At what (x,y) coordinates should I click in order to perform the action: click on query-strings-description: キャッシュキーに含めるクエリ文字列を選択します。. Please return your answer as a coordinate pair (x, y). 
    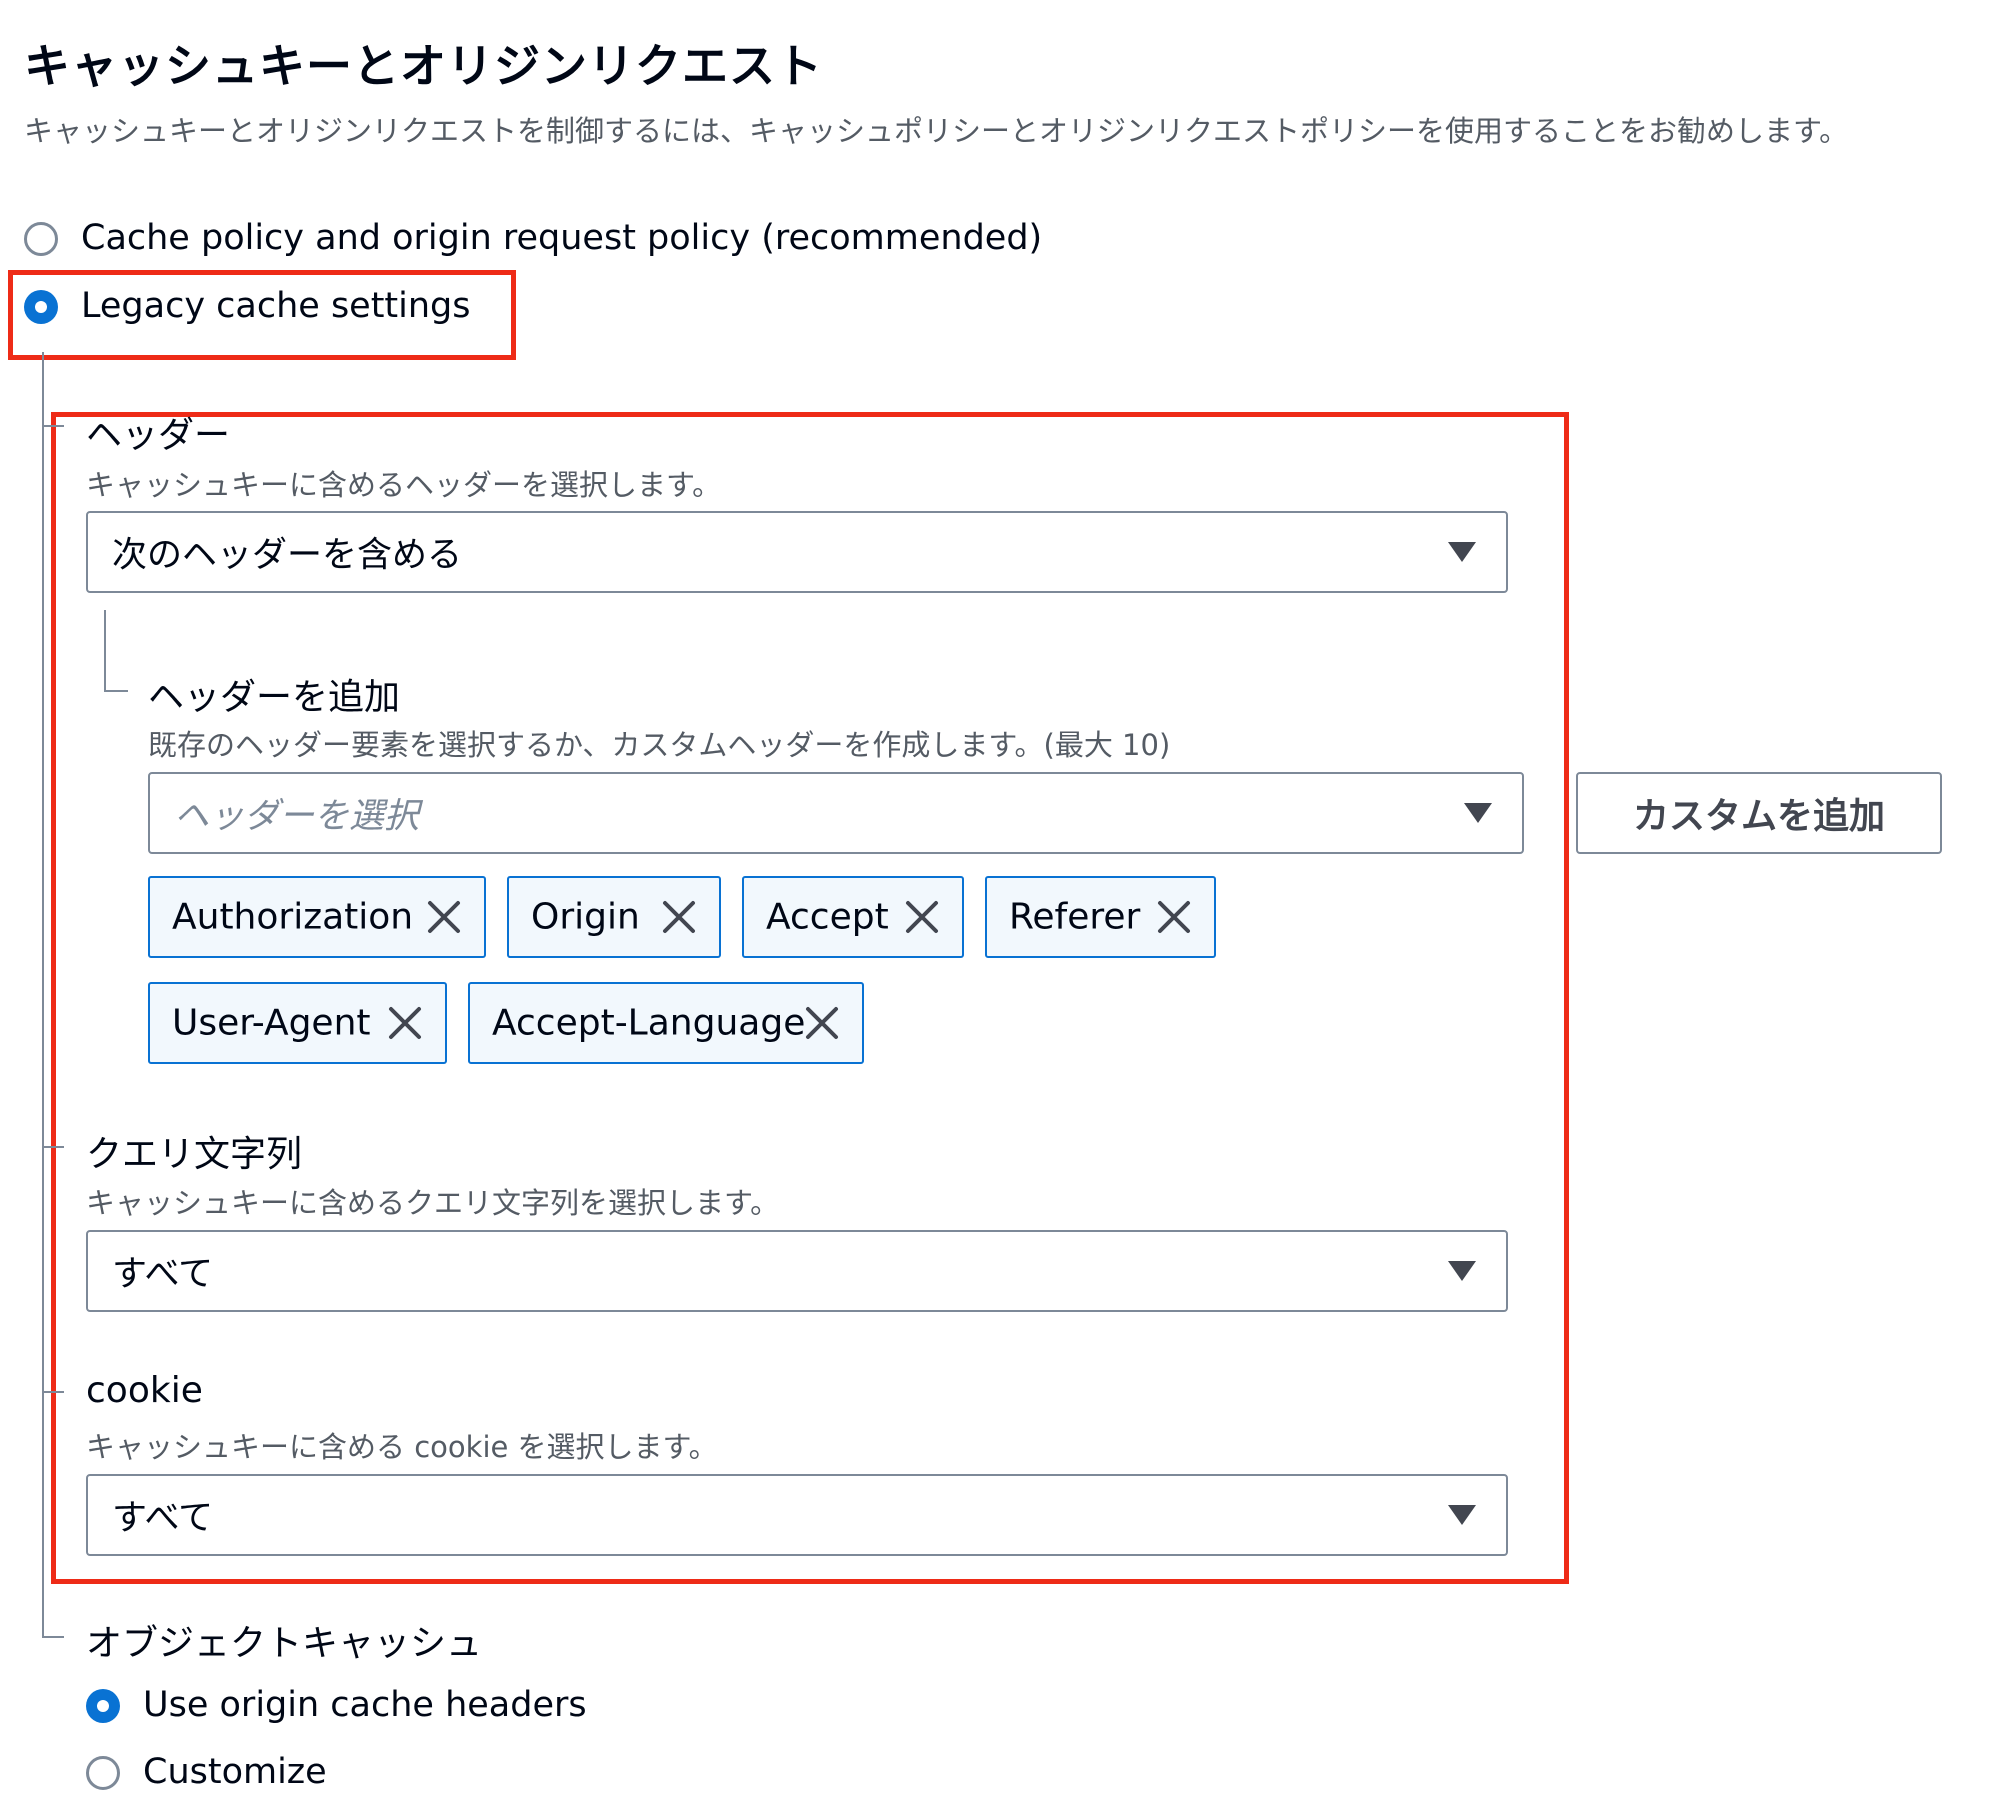
    Looking at the image, I should click on (433, 1203).